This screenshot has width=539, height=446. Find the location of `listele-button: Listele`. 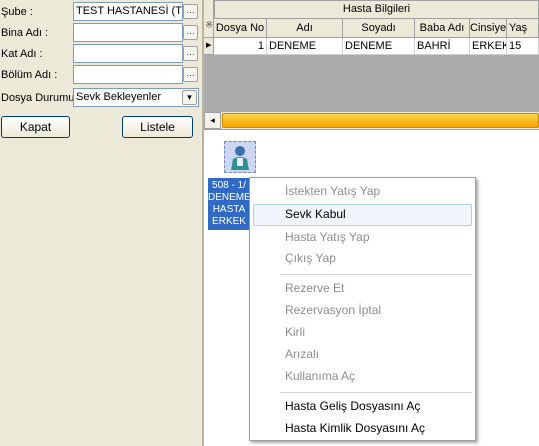

listele-button: Listele is located at coordinates (157, 127).